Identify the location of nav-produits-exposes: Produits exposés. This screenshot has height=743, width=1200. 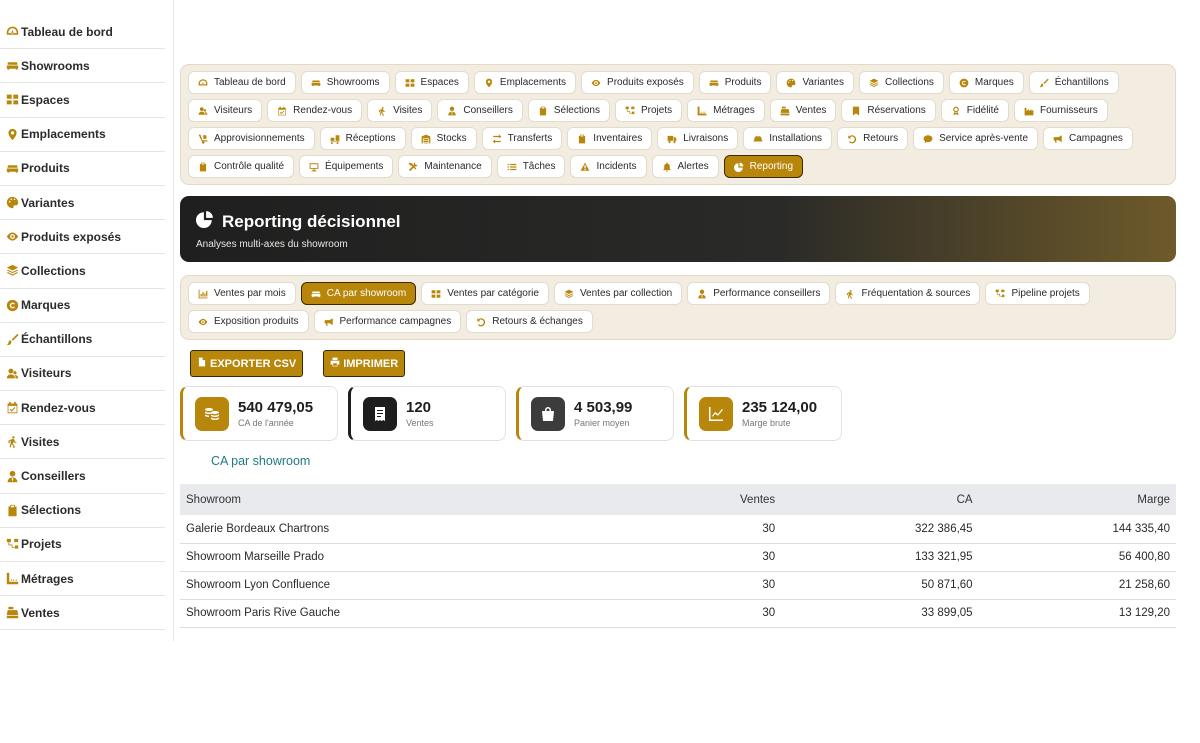
(637, 82).